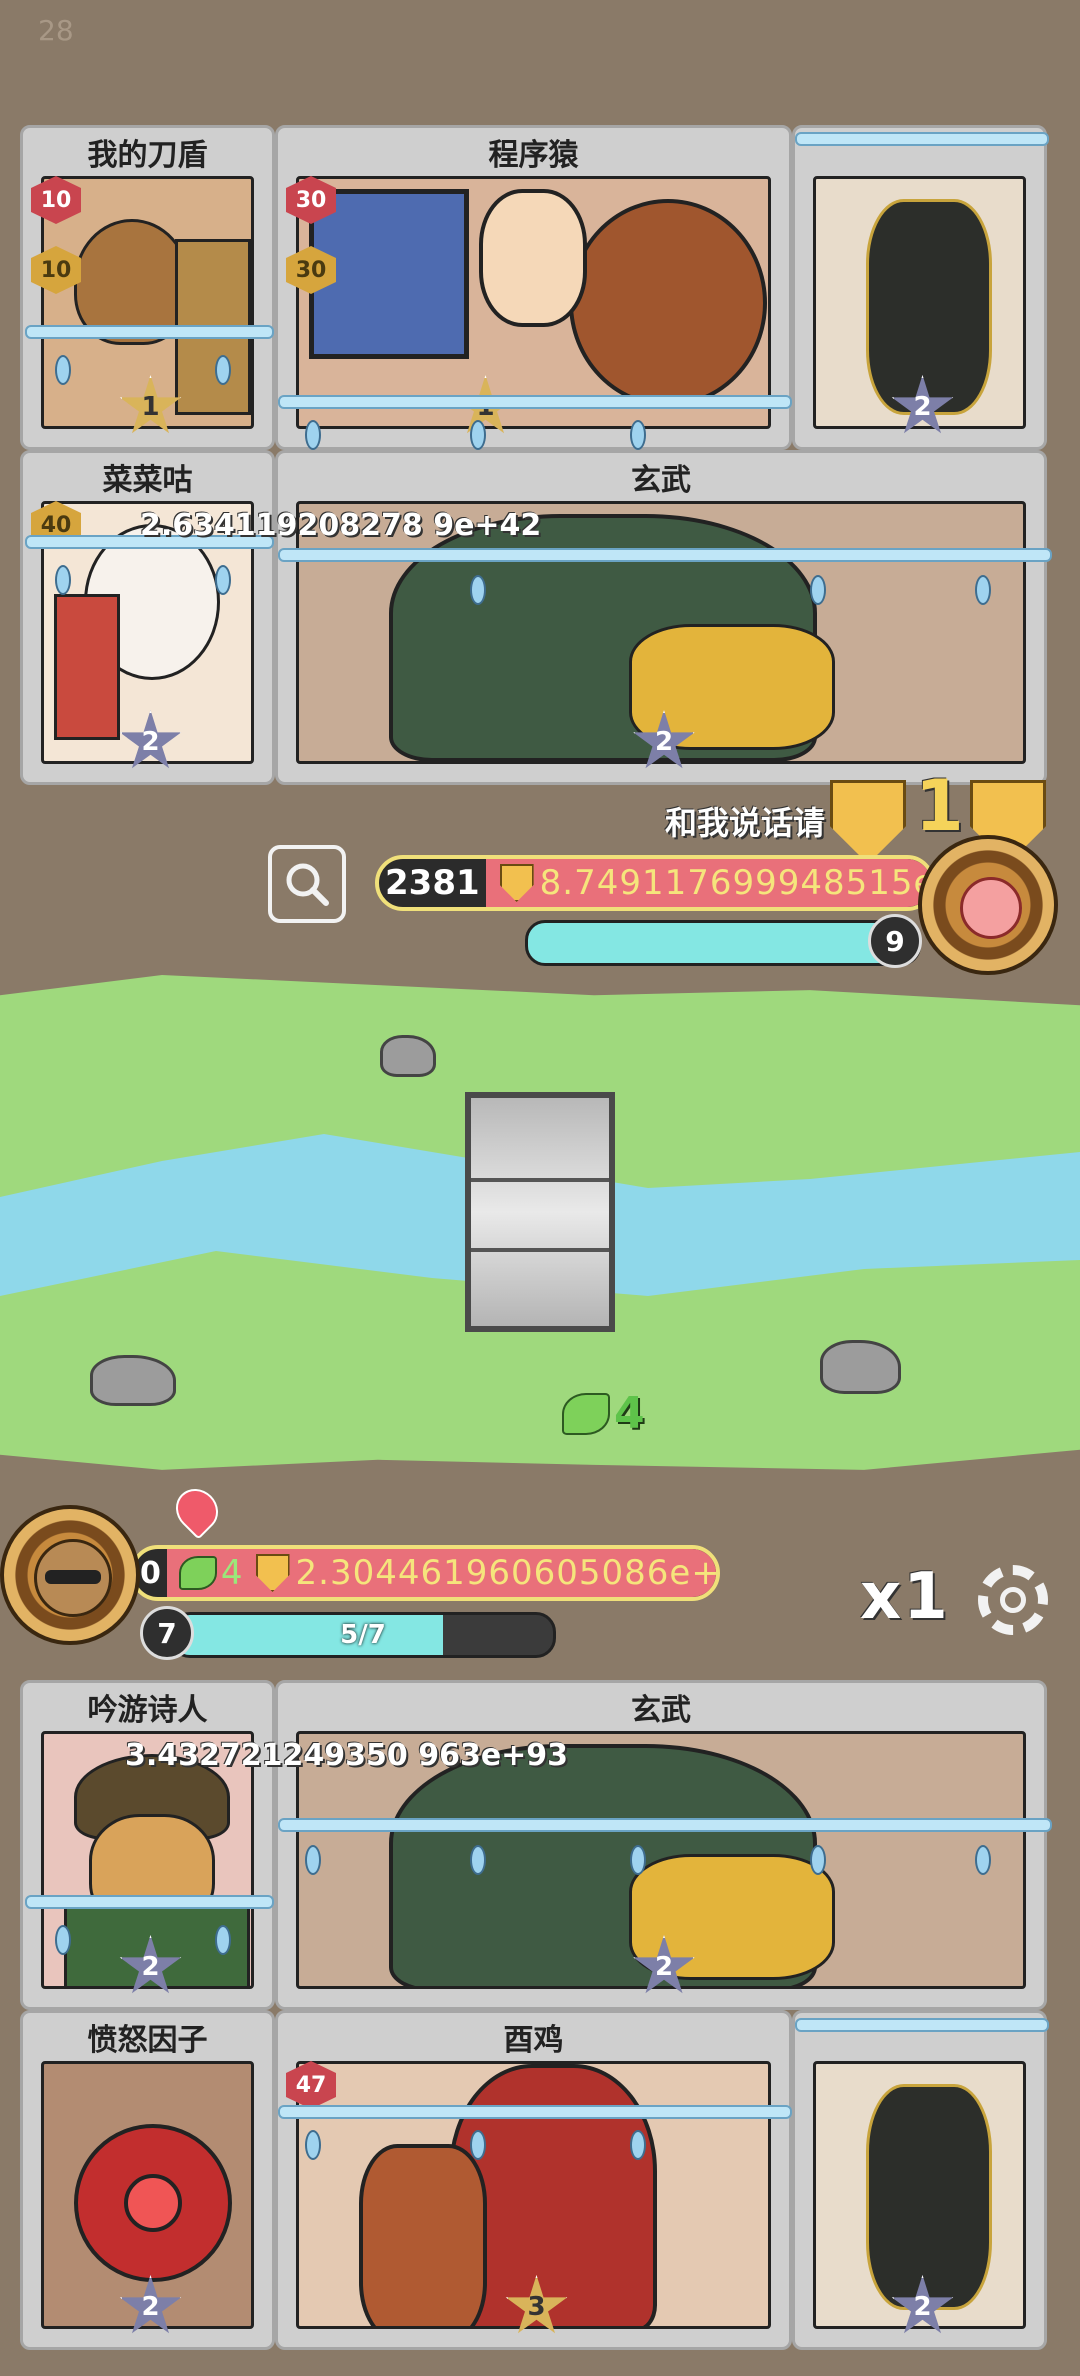 The height and width of the screenshot is (2376, 1080). What do you see at coordinates (533, 2040) in the screenshot?
I see `card-title: 酉鸡` at bounding box center [533, 2040].